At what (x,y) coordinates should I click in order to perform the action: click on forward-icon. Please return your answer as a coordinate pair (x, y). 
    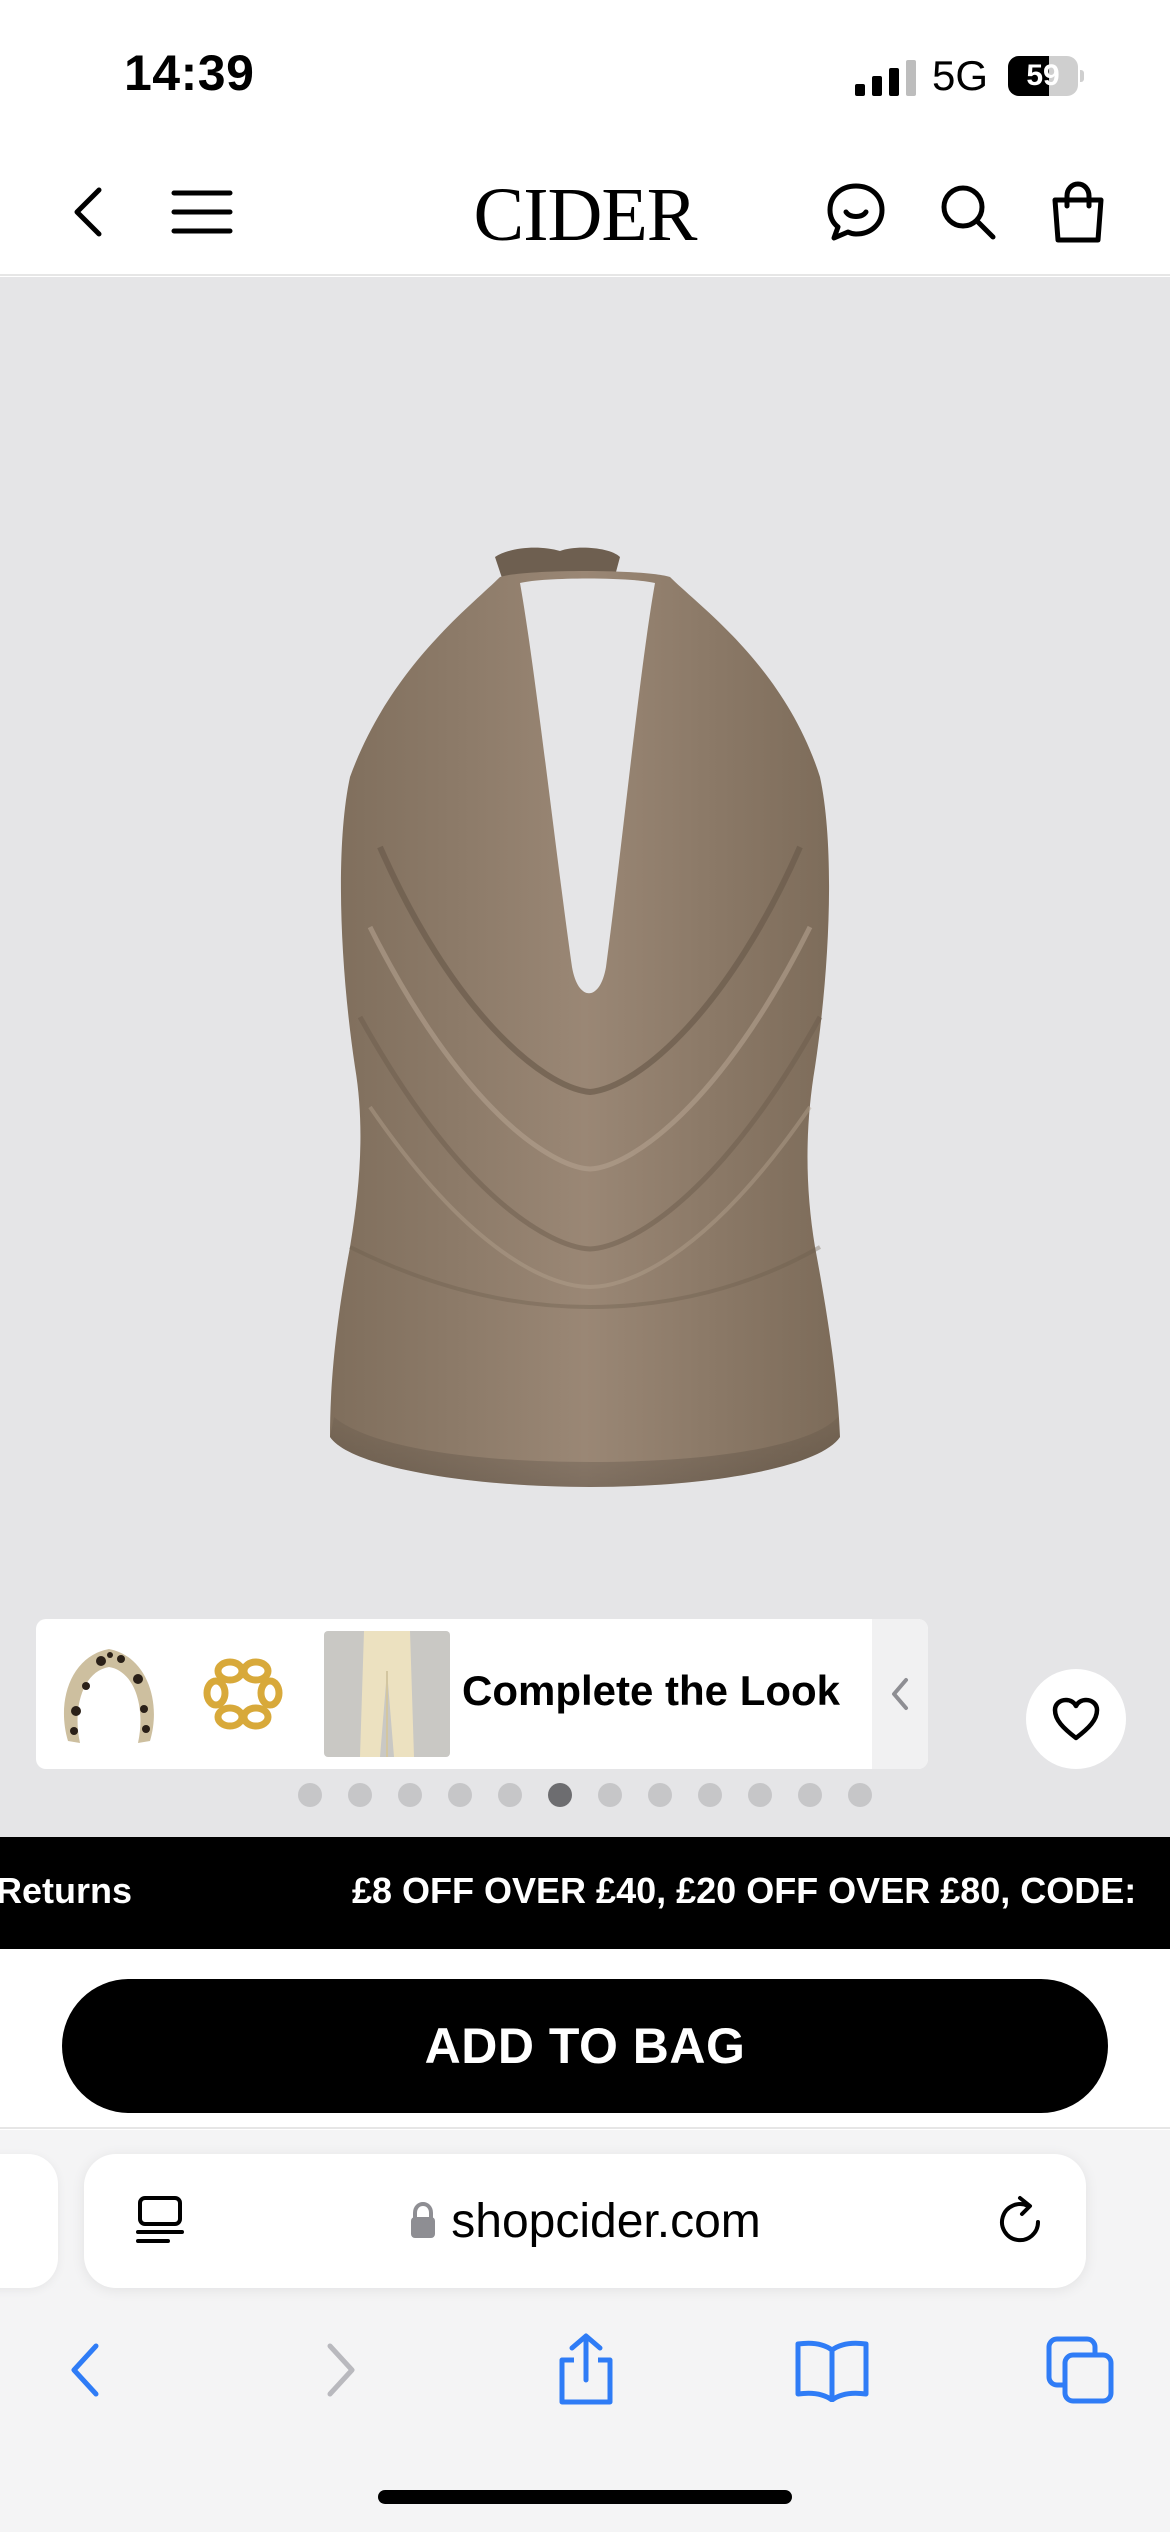
    Looking at the image, I should click on (340, 2370).